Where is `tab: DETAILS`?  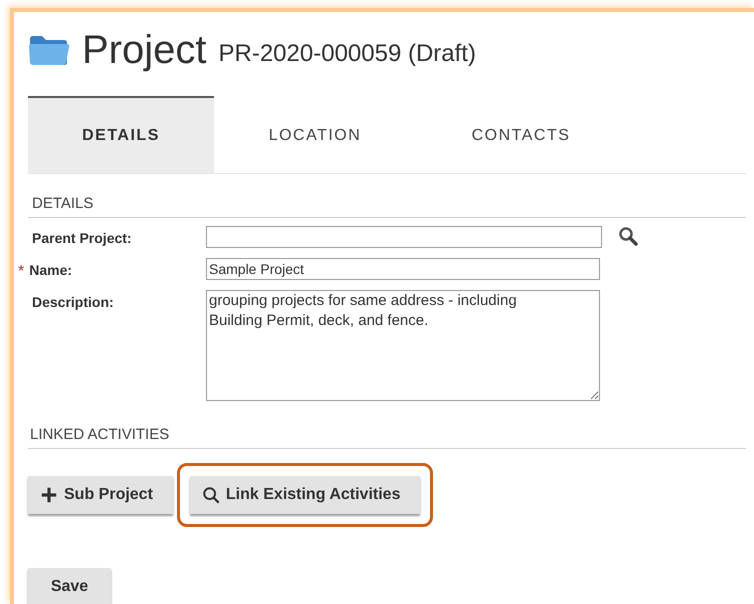
tab: DETAILS is located at coordinates (121, 134).